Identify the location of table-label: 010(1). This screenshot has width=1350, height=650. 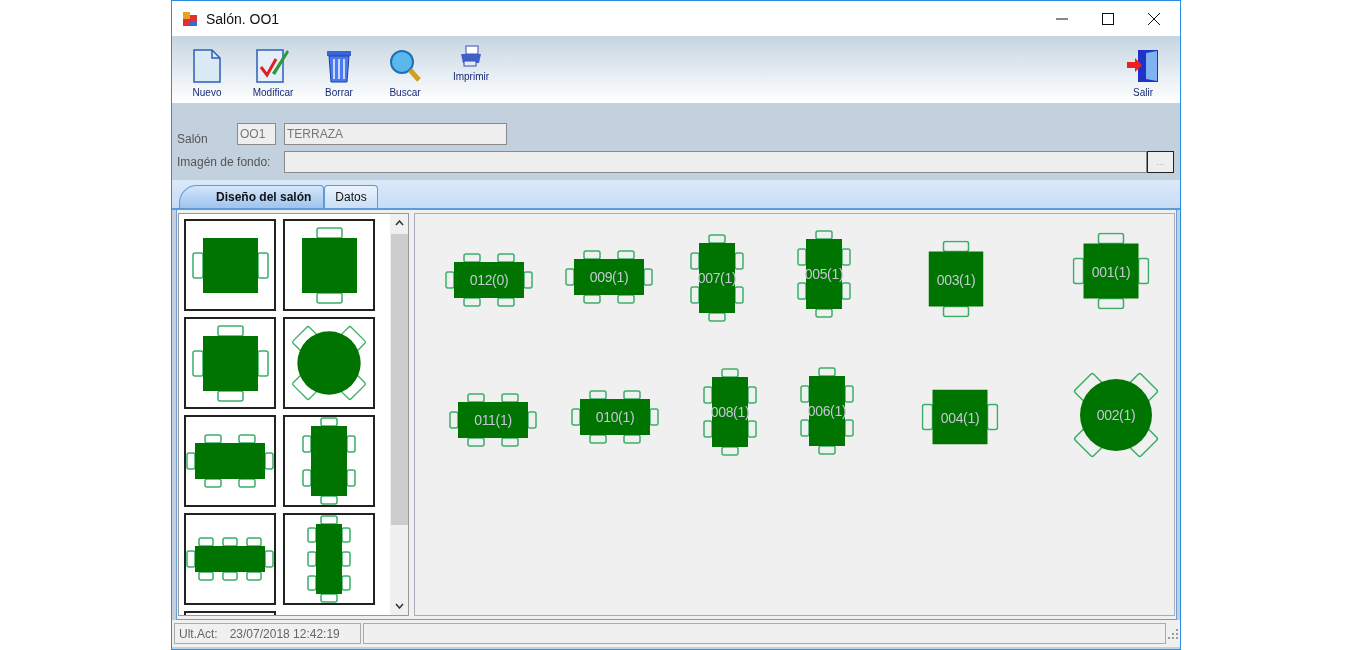
(615, 417).